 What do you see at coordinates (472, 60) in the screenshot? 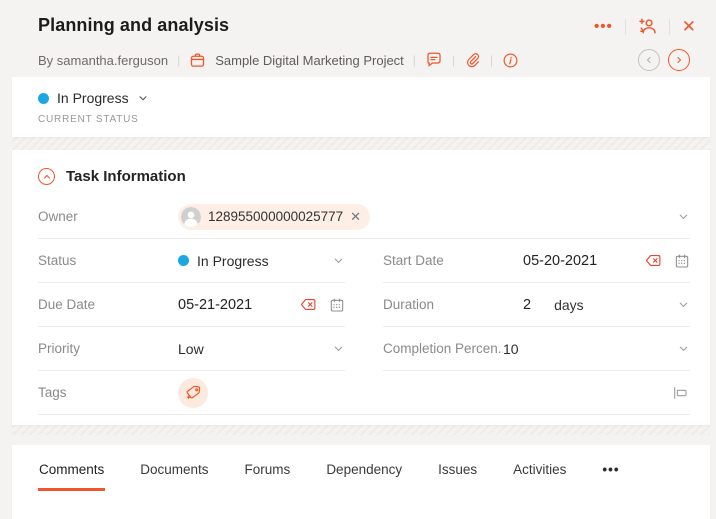
I see `attachment-icon` at bounding box center [472, 60].